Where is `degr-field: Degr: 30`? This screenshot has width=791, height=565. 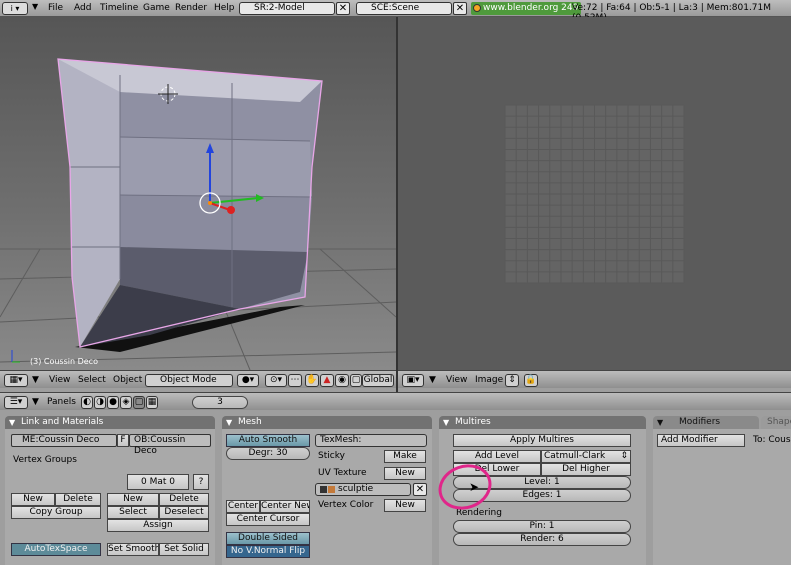
degr-field: Degr: 30 is located at coordinates (268, 453).